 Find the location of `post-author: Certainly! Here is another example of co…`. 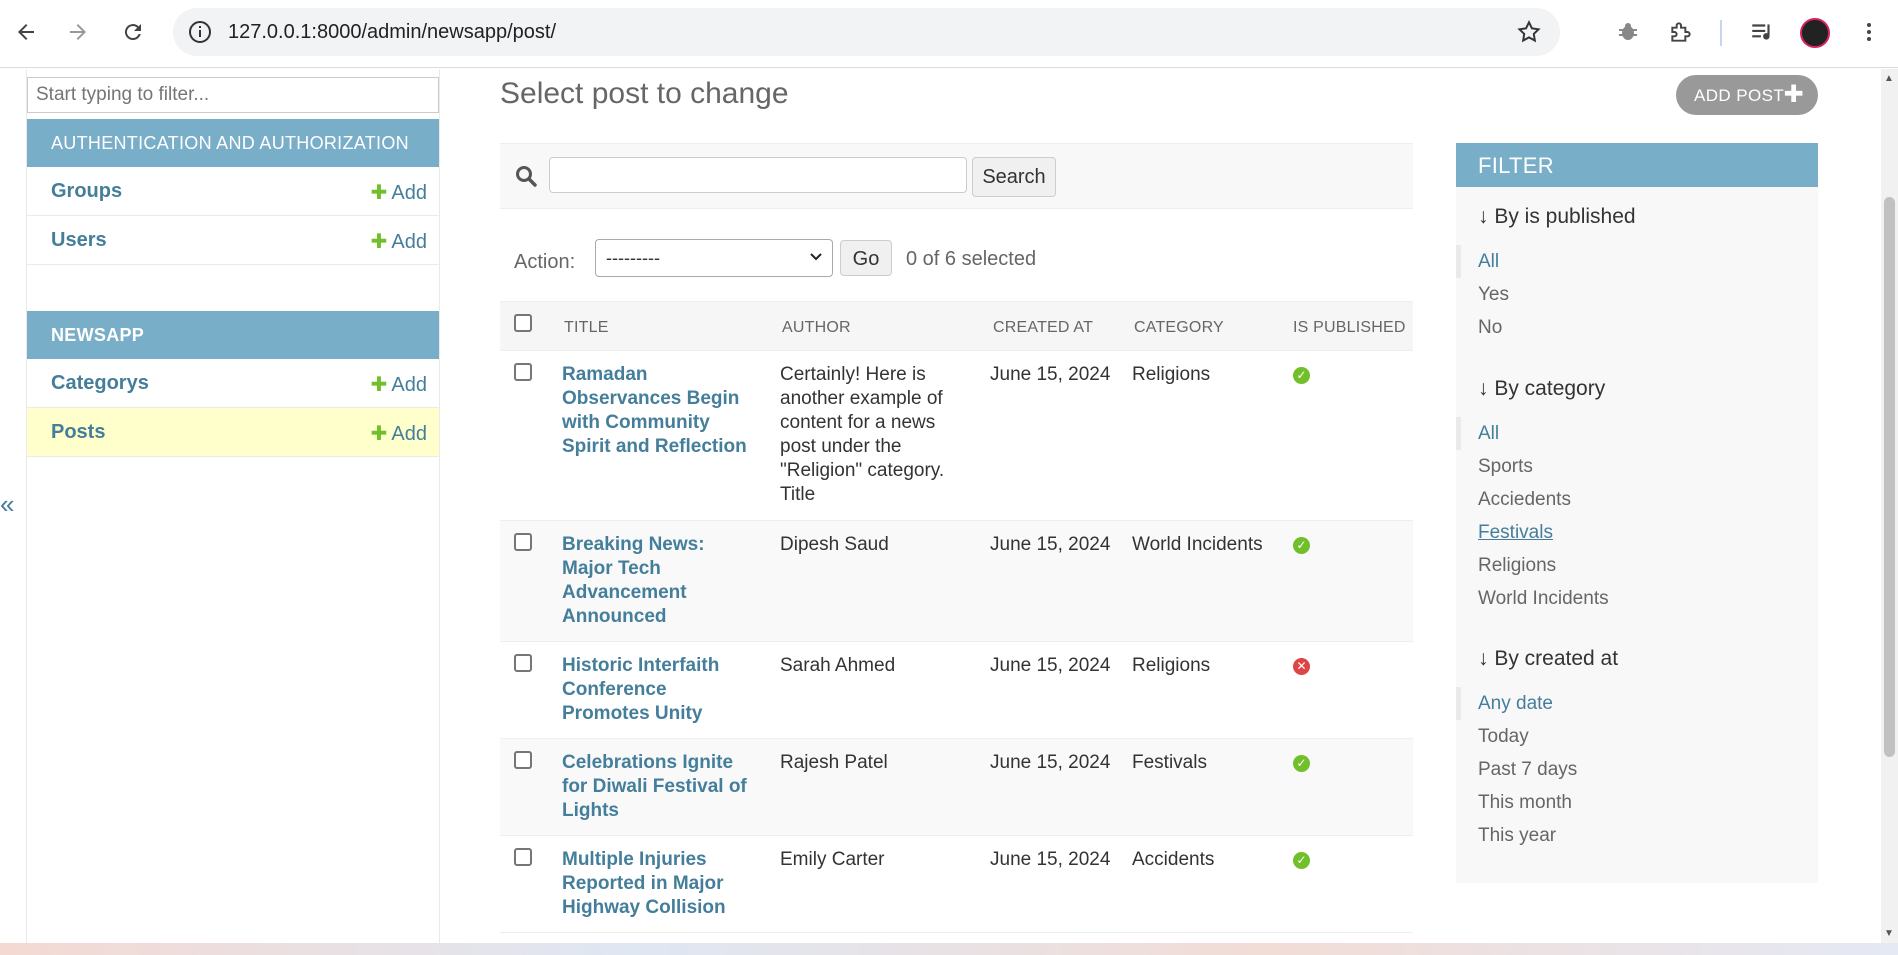

post-author: Certainly! Here is another example of co… is located at coordinates (862, 434).